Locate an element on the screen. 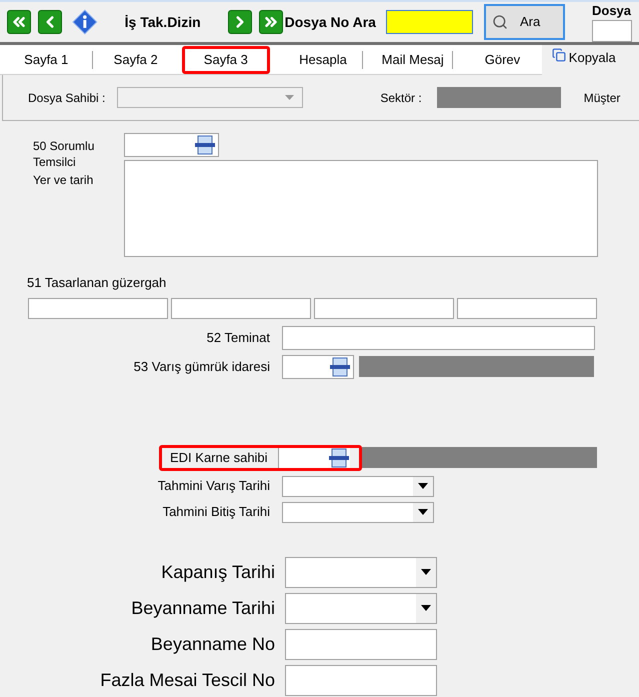 The image size is (639, 697). search-field is located at coordinates (429, 22).